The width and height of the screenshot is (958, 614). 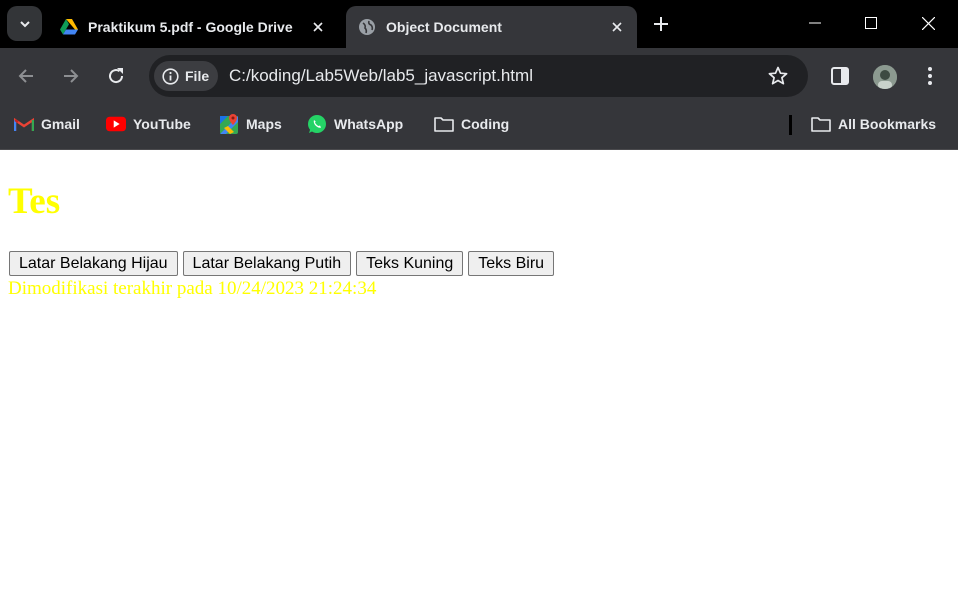 What do you see at coordinates (190, 27) in the screenshot?
I see `tab-title: Praktikum 5.pdf - Google Drive` at bounding box center [190, 27].